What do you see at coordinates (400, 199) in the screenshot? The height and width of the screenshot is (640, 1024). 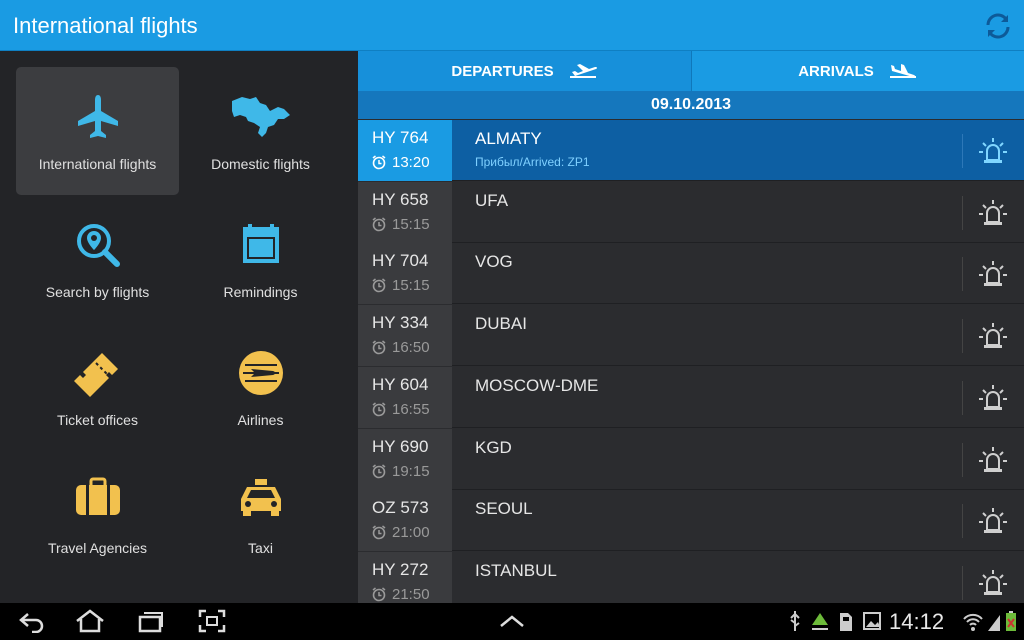 I see `flight-number: HY 658` at bounding box center [400, 199].